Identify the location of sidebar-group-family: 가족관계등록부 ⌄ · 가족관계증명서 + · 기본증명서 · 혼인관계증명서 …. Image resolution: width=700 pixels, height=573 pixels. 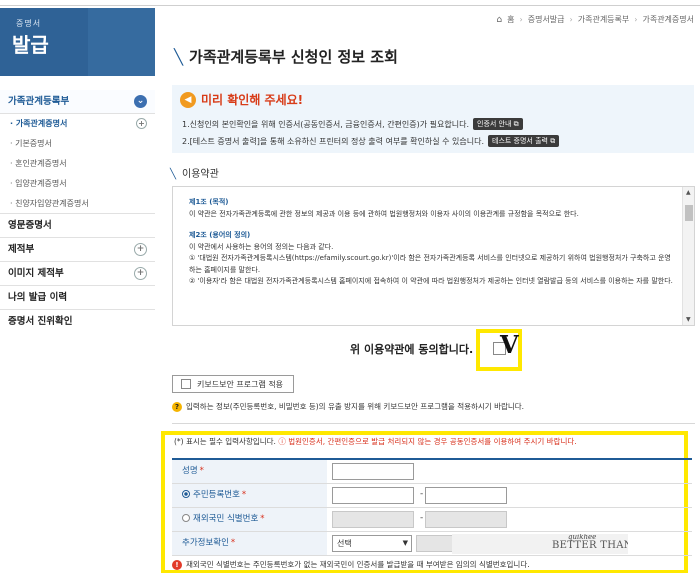
(77, 212).